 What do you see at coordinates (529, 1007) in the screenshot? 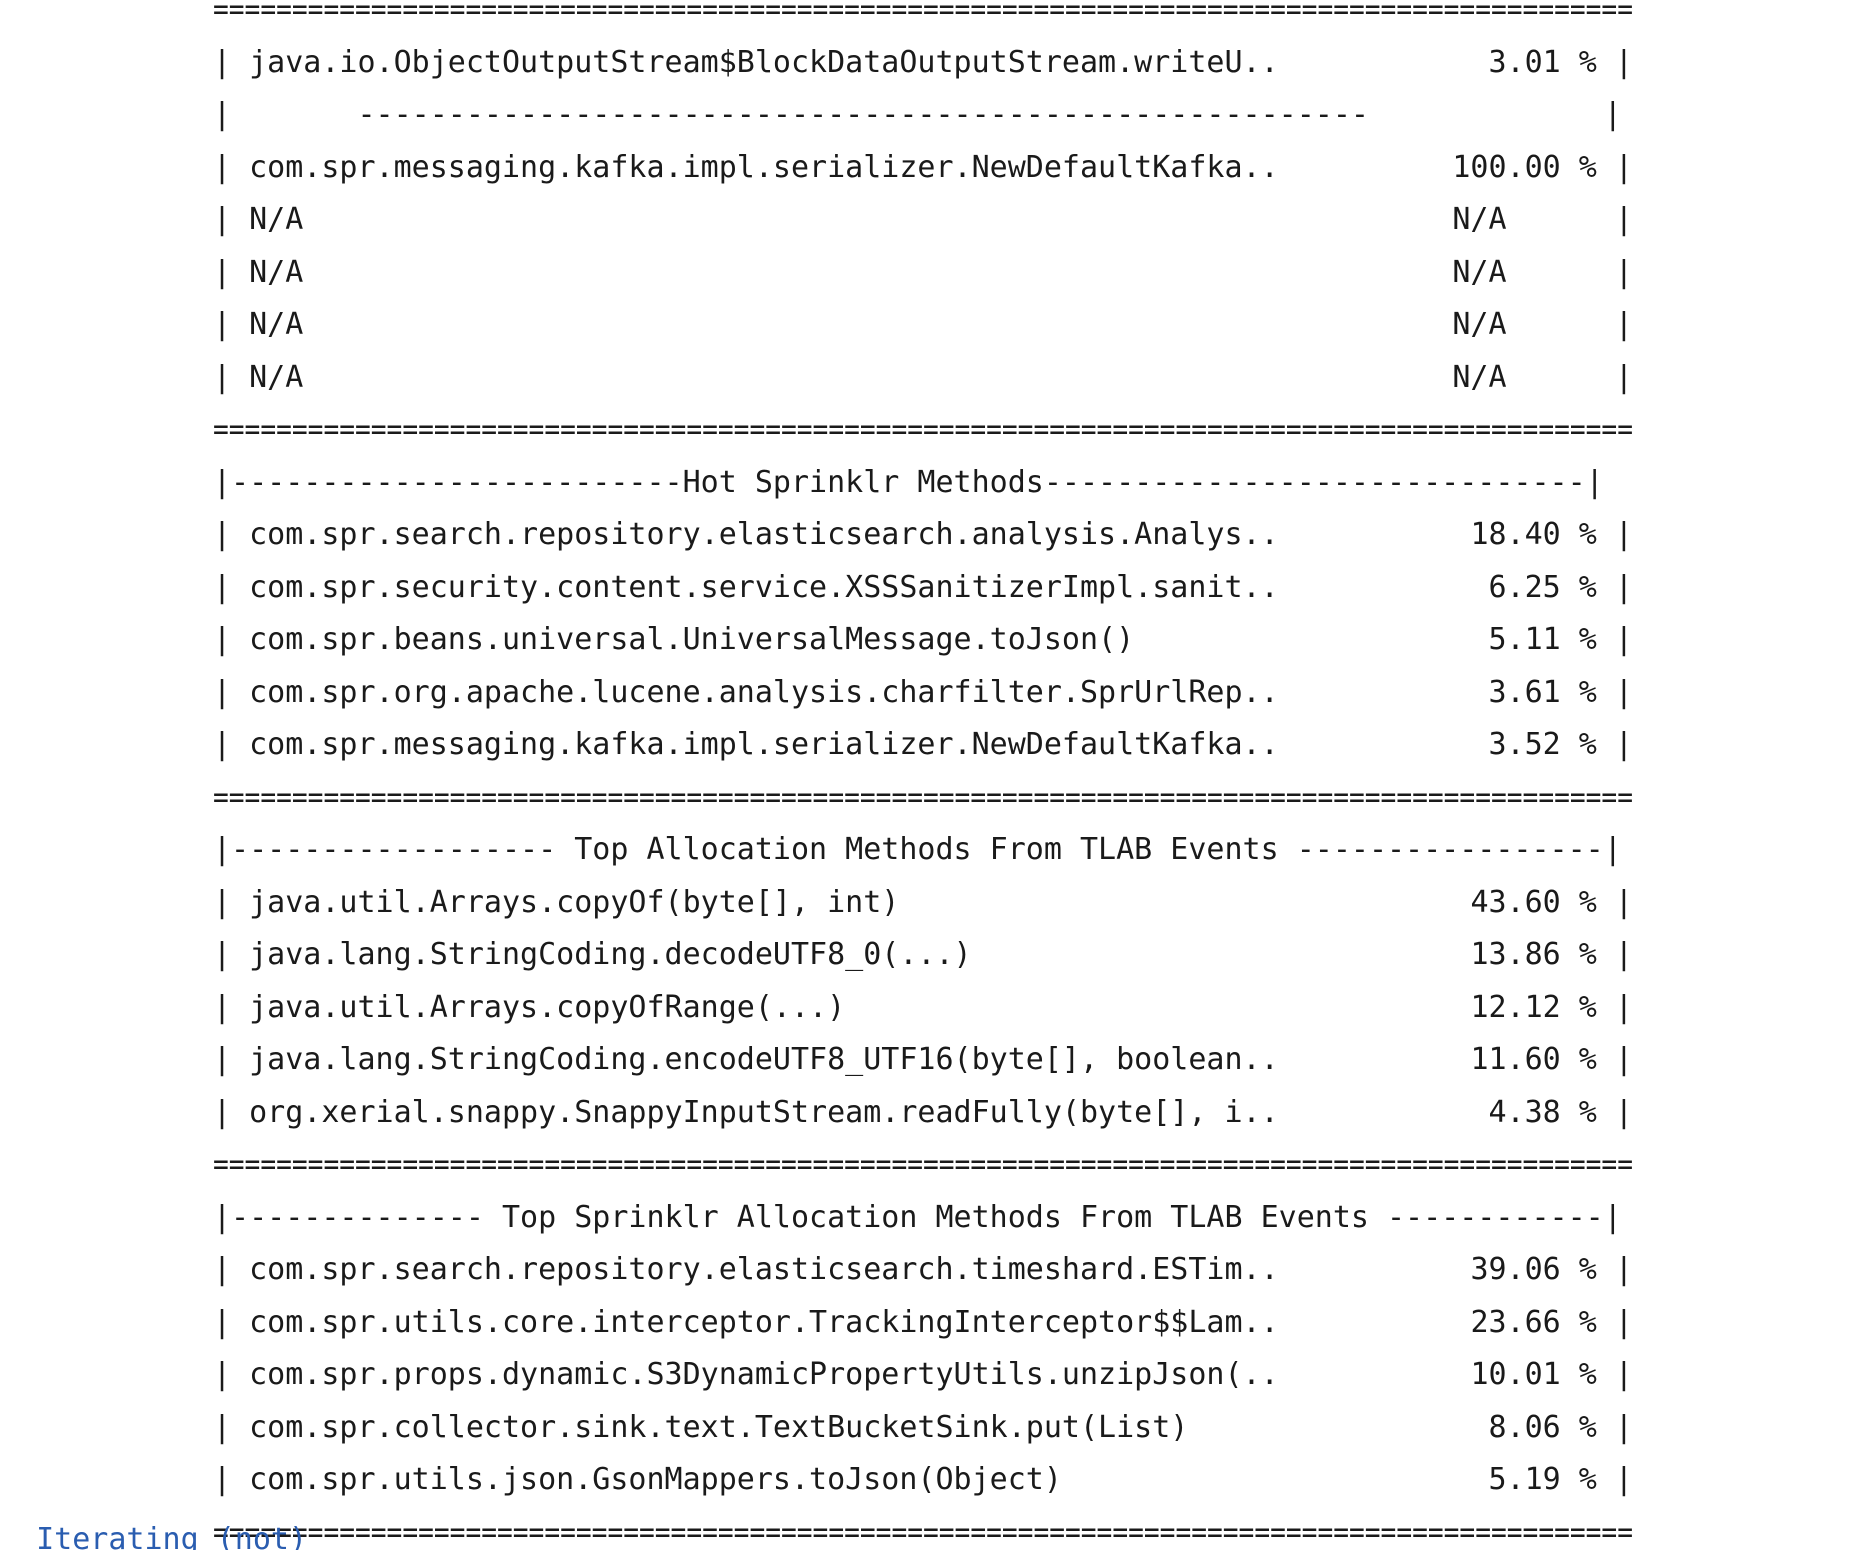
I see `method-name: | java.util.Arrays.copyOfRange(...)` at bounding box center [529, 1007].